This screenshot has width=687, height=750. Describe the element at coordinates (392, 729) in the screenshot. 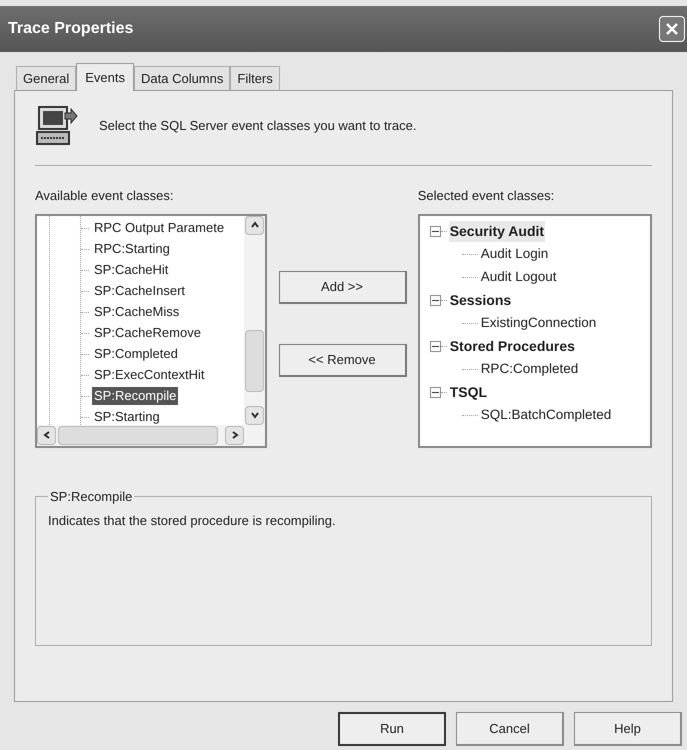

I see `dialog-button: Run` at that location.